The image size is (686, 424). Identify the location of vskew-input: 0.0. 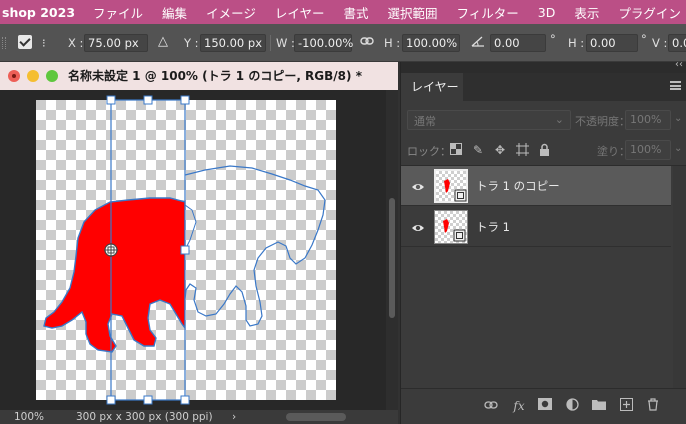
(677, 43).